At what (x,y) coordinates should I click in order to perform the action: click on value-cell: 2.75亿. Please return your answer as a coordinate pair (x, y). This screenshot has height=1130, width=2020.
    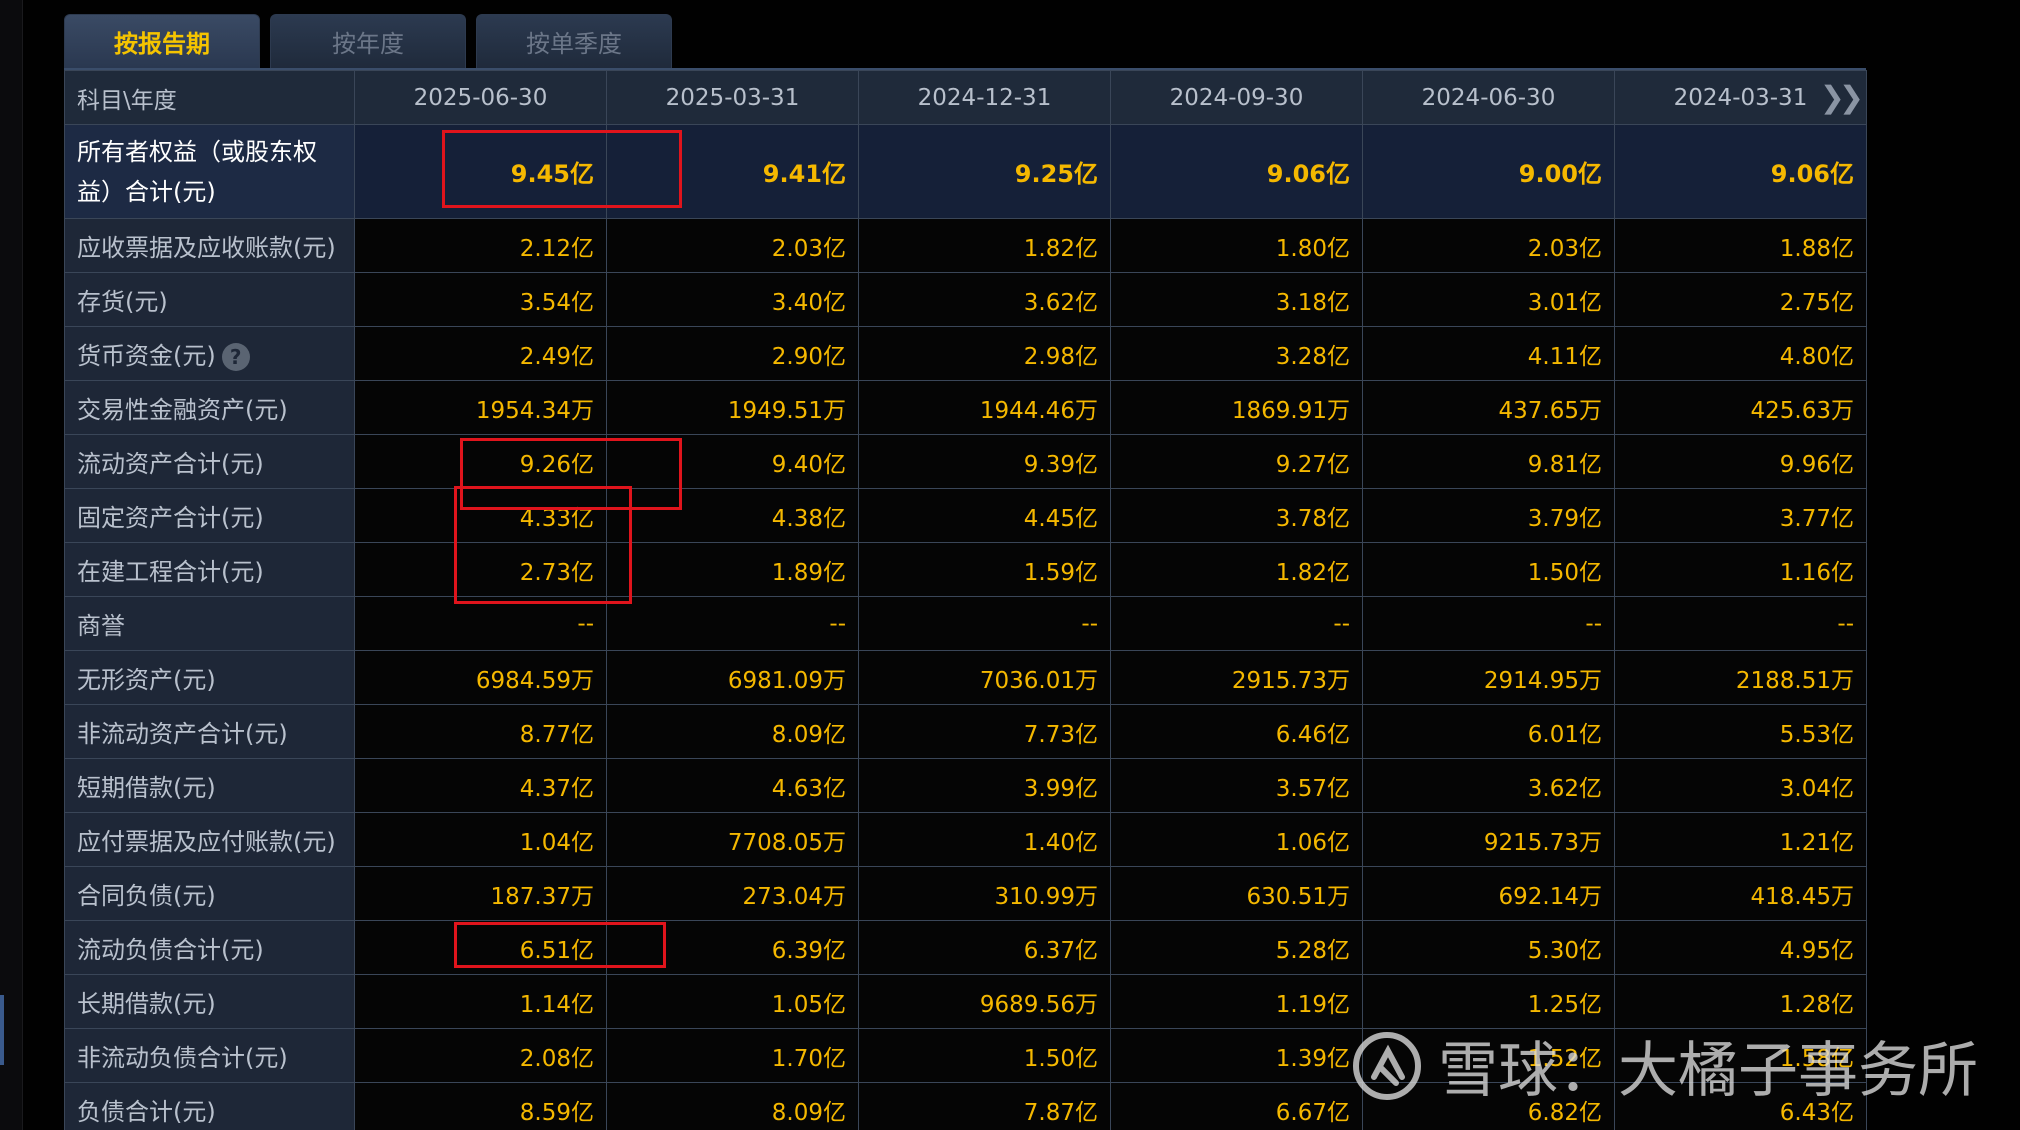
    Looking at the image, I should click on (1740, 299).